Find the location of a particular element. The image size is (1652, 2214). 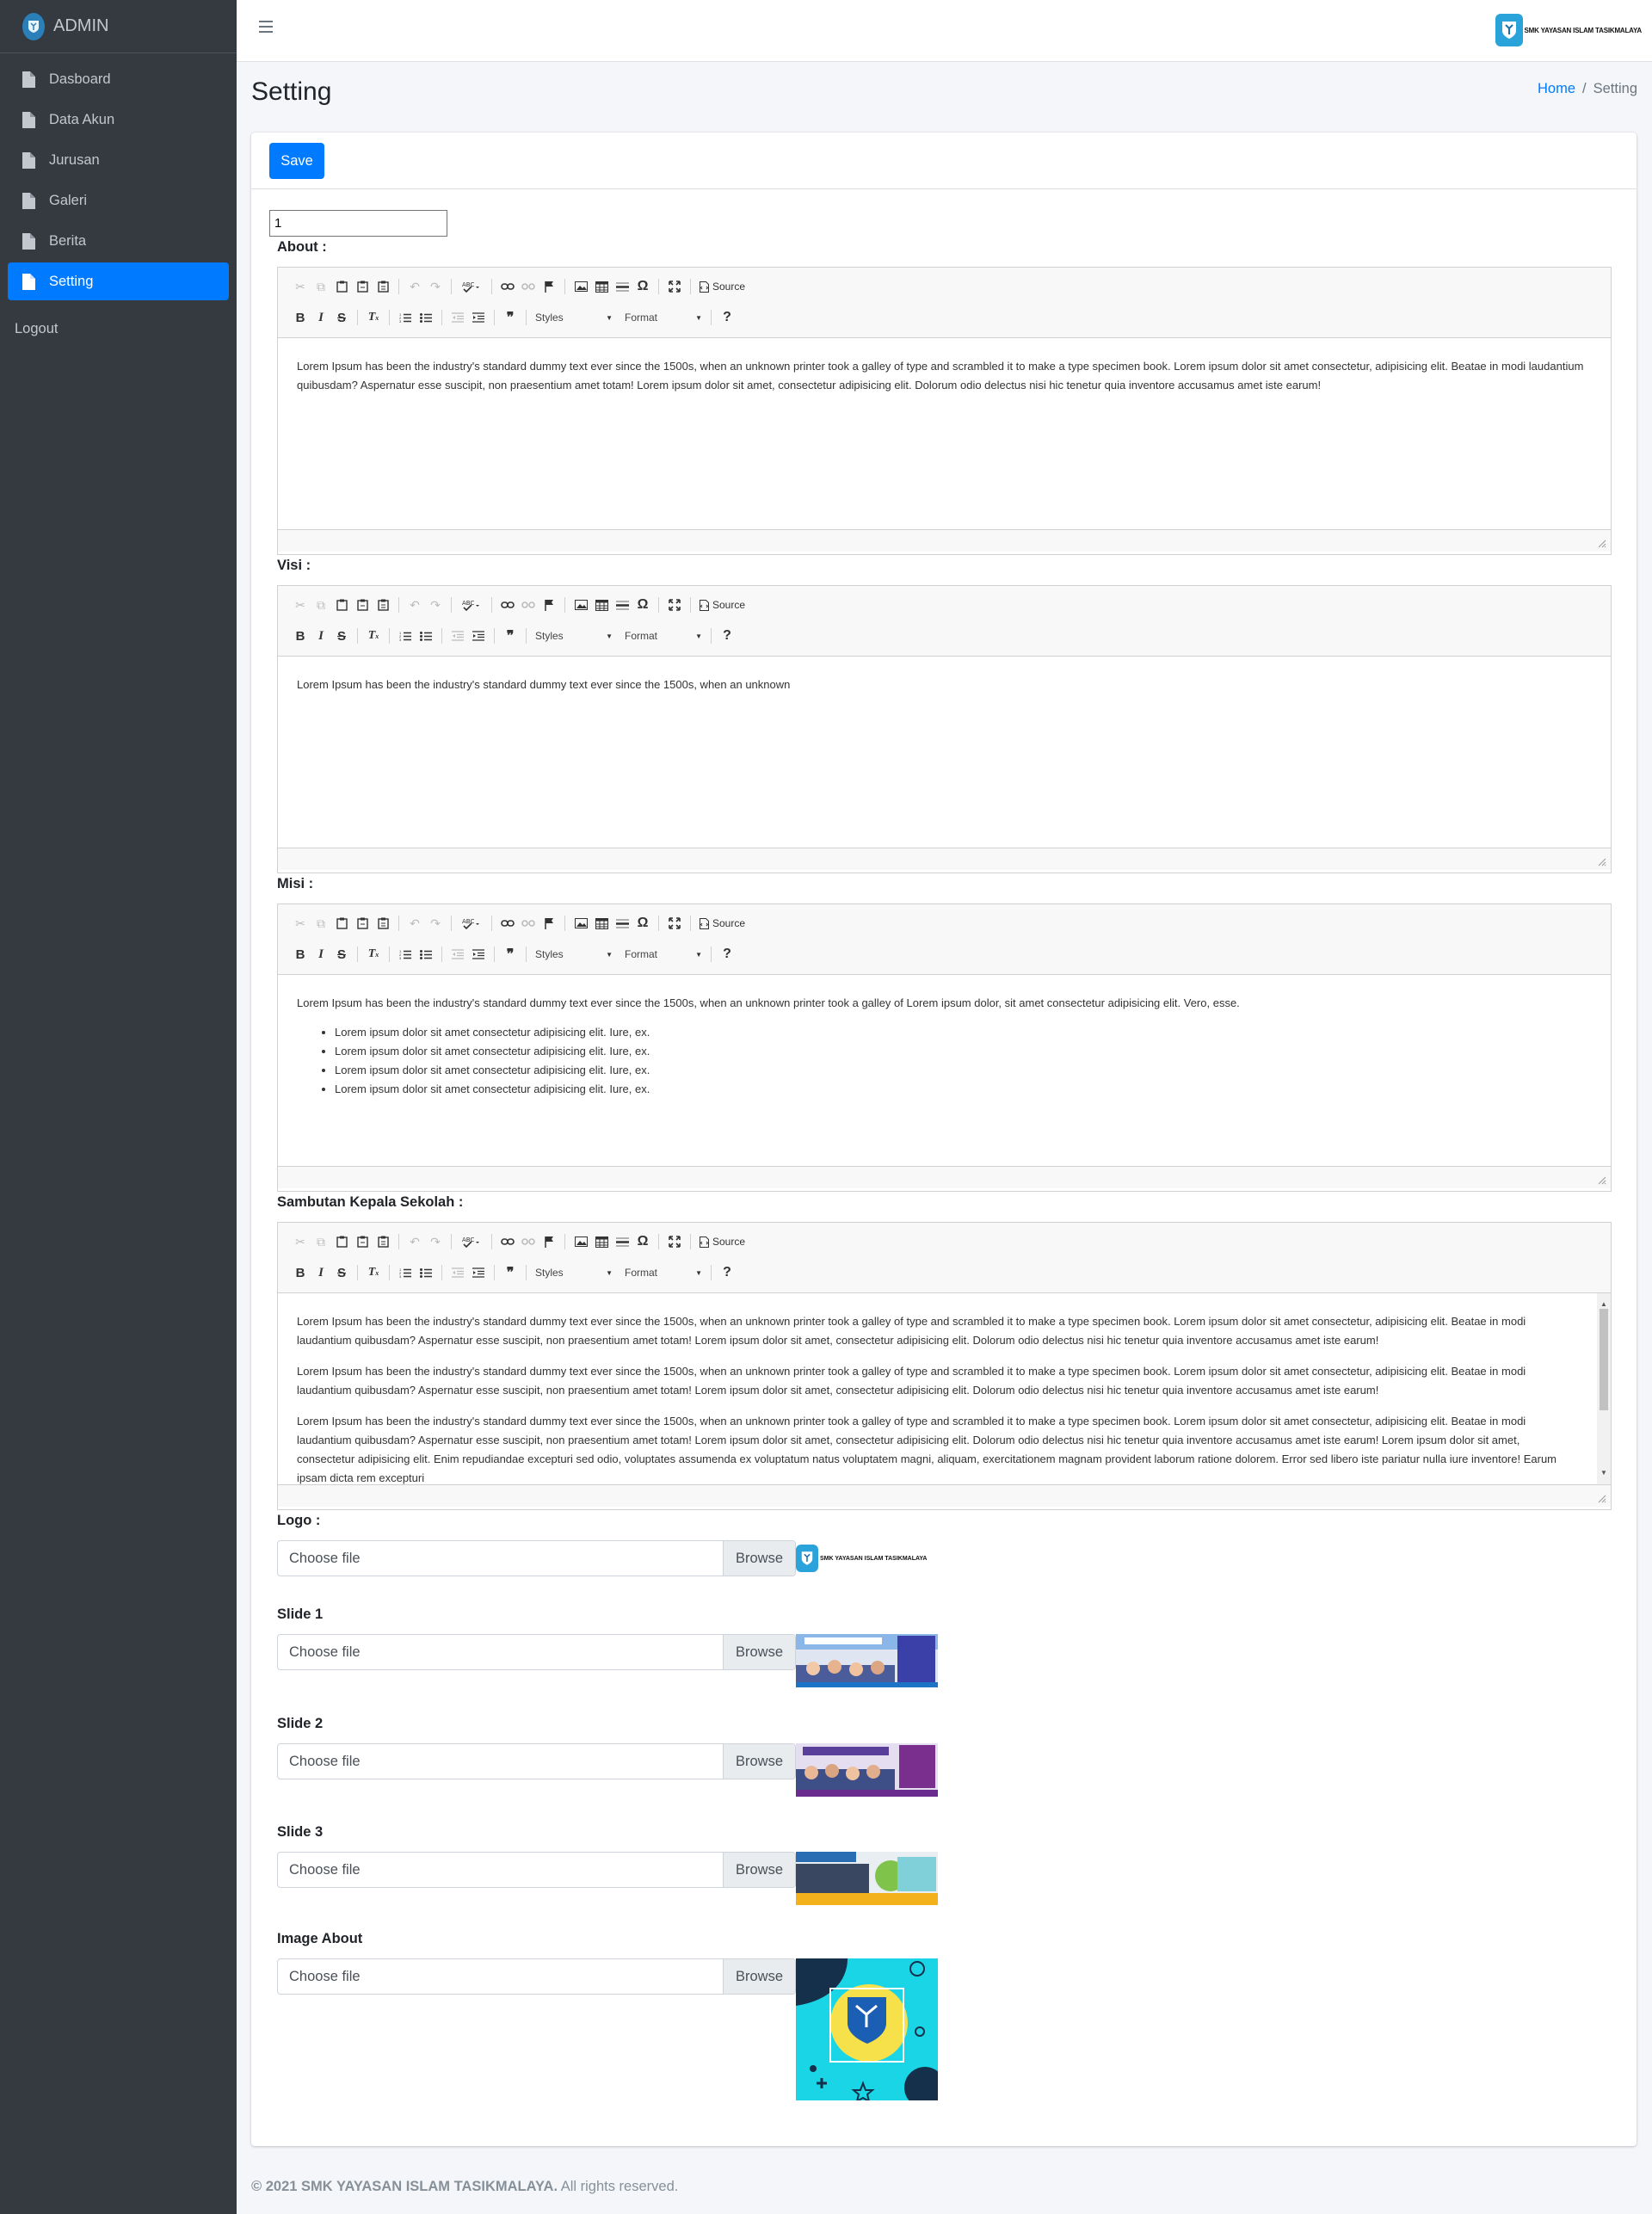

scroll-down-icon: ▼ is located at coordinates (1603, 1474).